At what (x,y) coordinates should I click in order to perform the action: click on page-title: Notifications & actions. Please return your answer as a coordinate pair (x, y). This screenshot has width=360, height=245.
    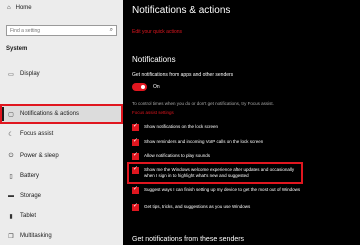
    Looking at the image, I should click on (181, 10).